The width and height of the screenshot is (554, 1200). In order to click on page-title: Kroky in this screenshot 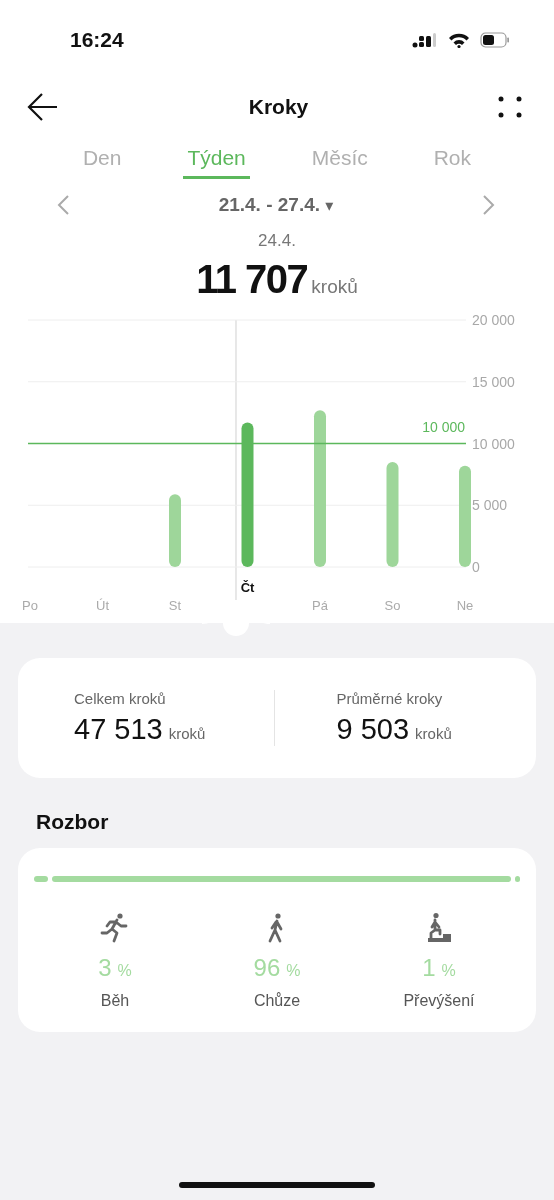, I will do `click(278, 107)`.